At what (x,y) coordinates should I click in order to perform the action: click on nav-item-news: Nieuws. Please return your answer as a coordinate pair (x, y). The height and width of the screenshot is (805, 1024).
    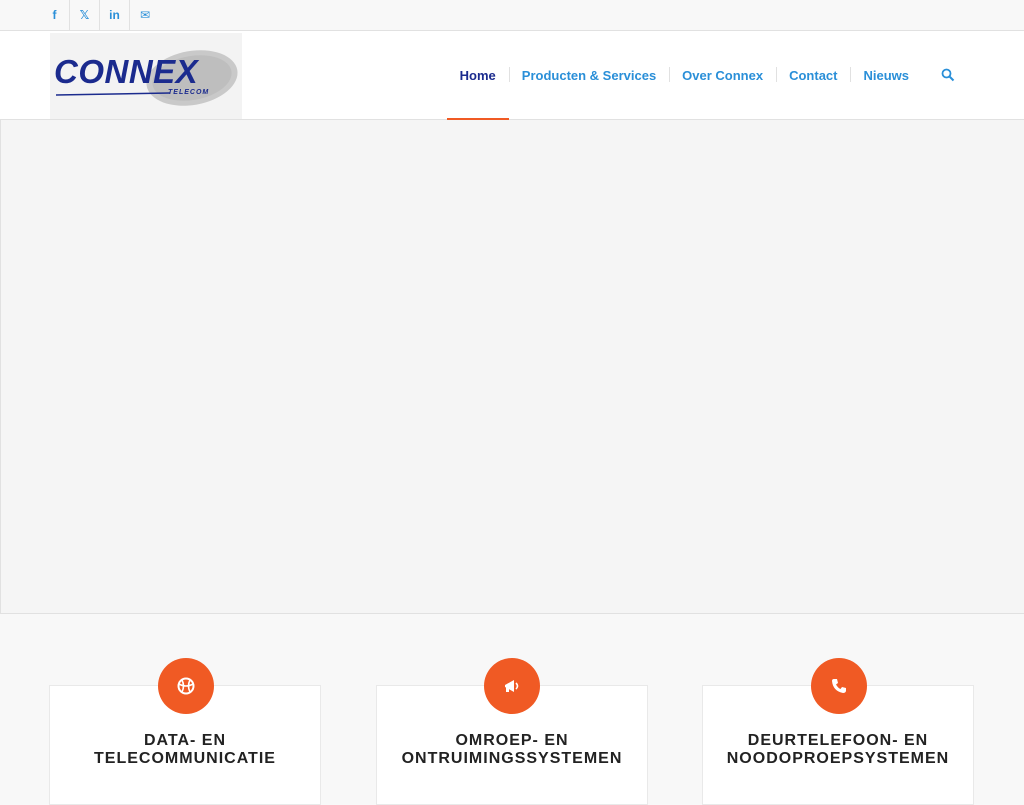
    Looking at the image, I should click on (886, 75).